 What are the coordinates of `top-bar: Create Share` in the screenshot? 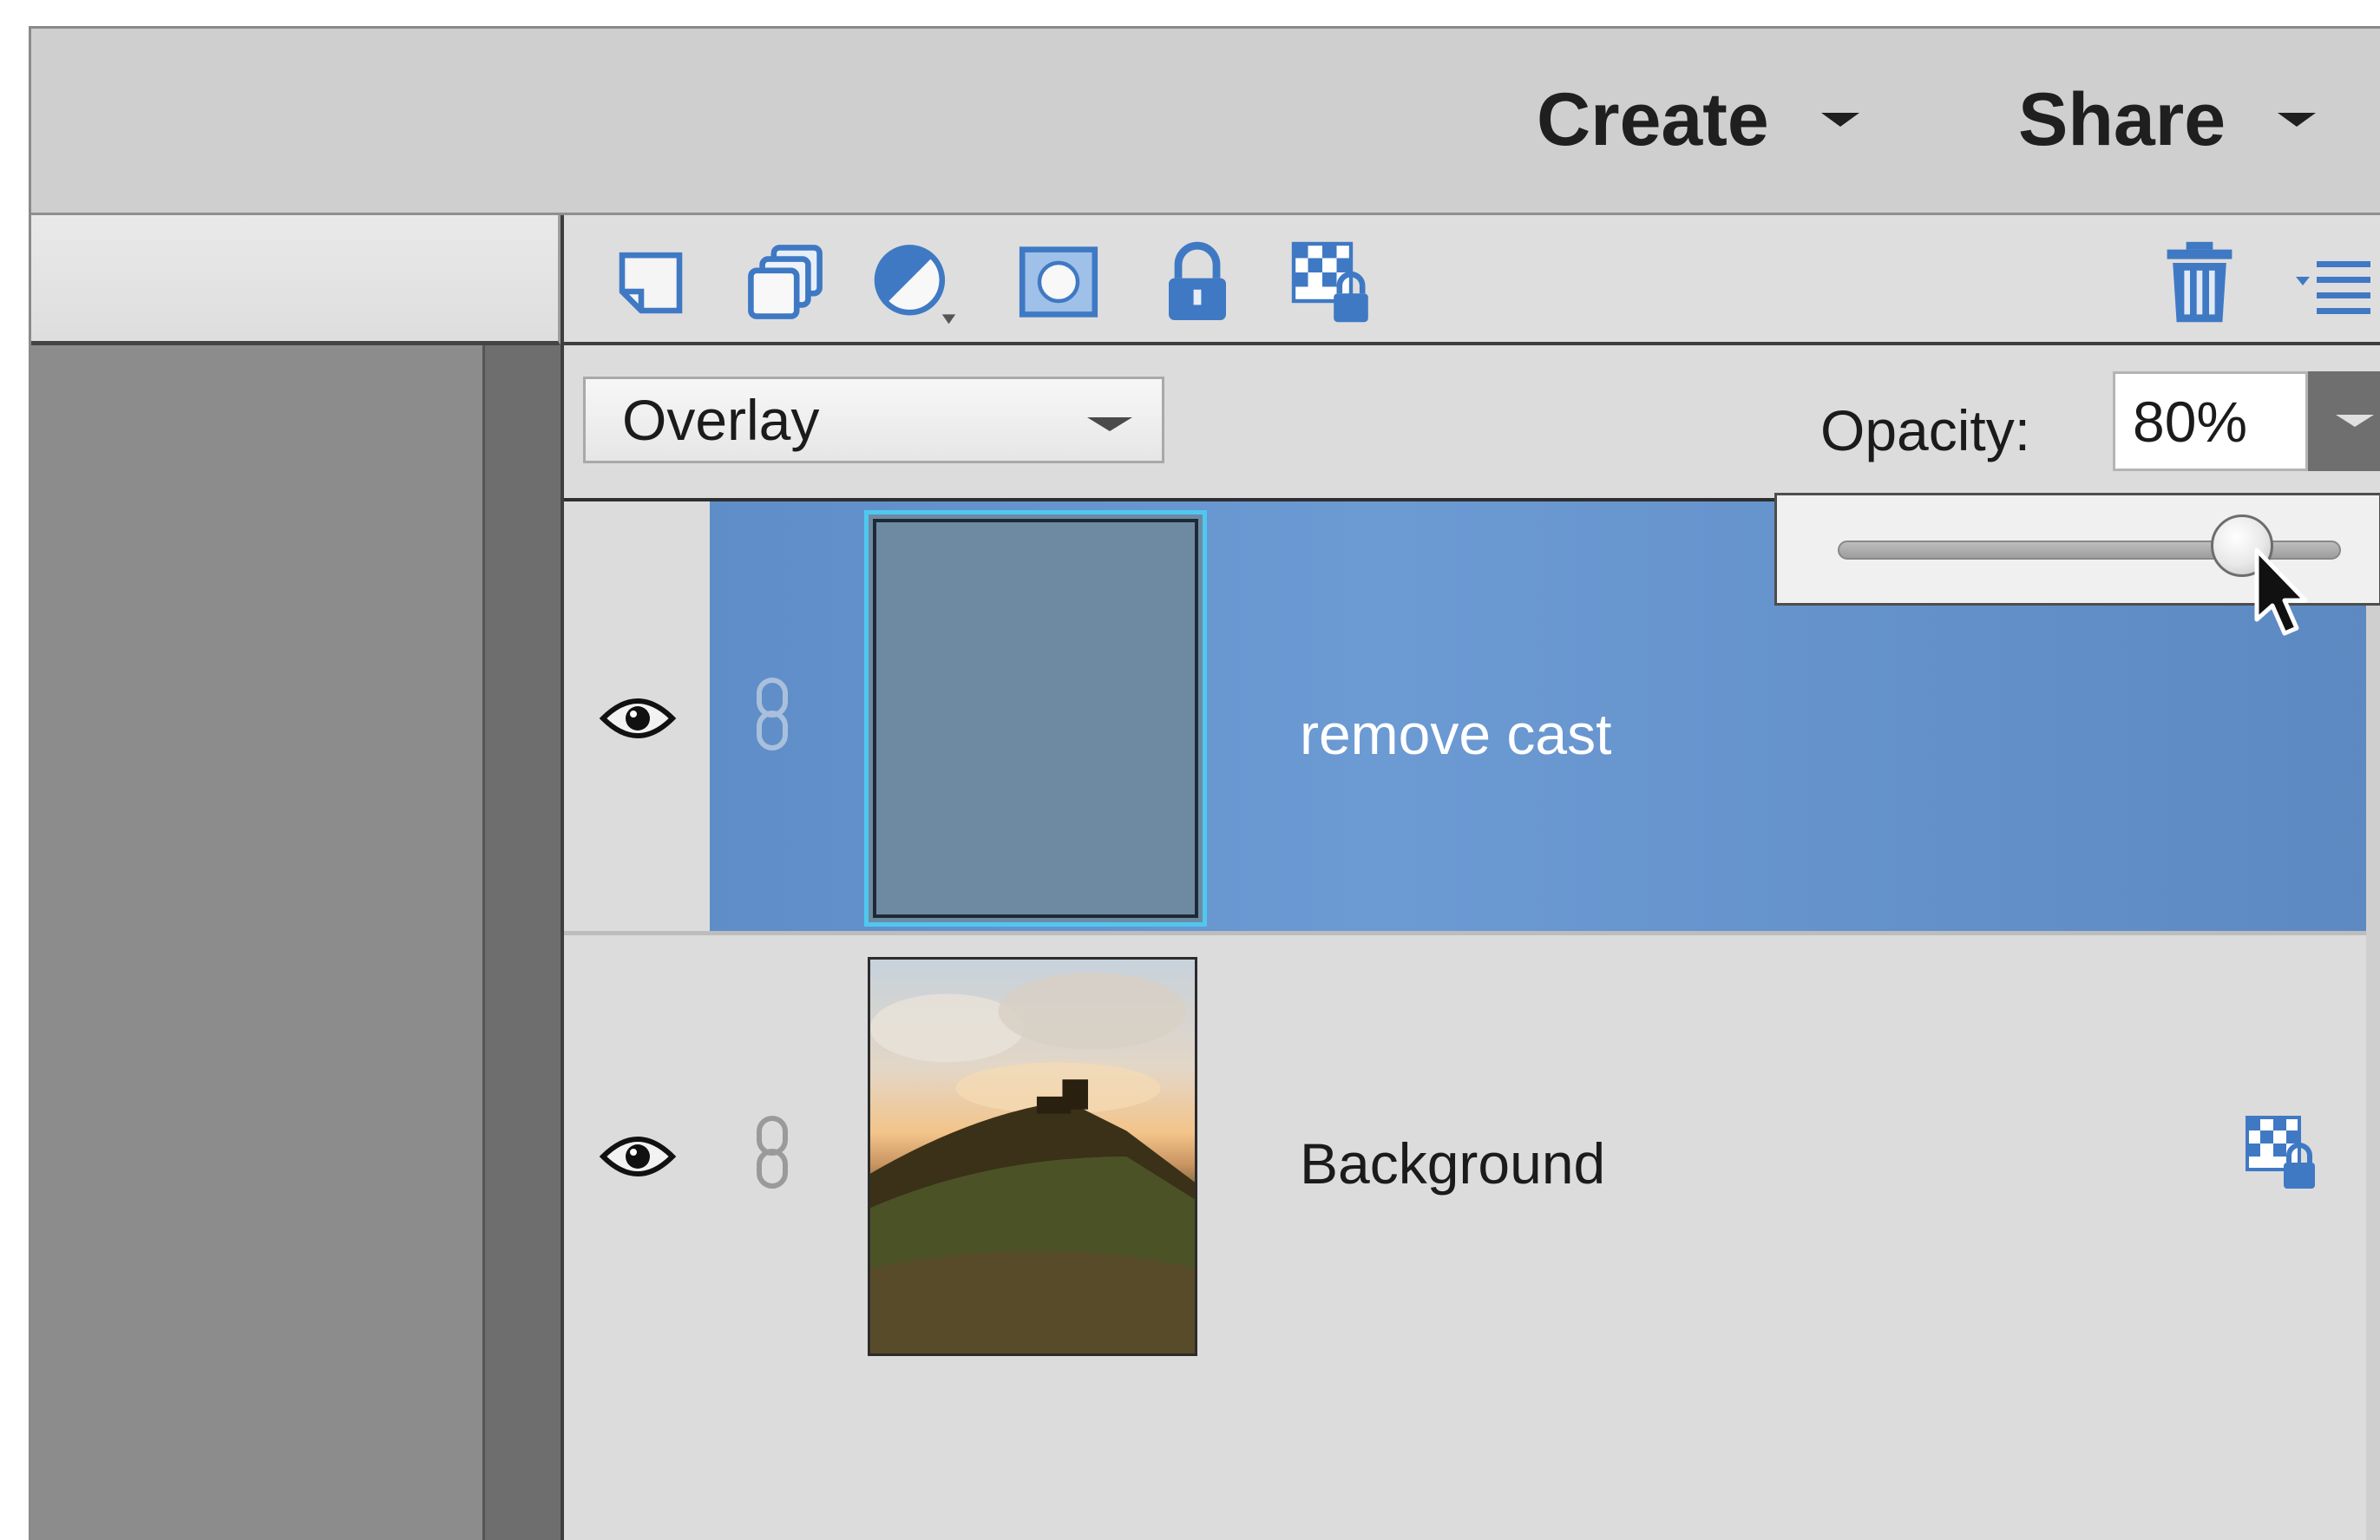 It's located at (1205, 122).